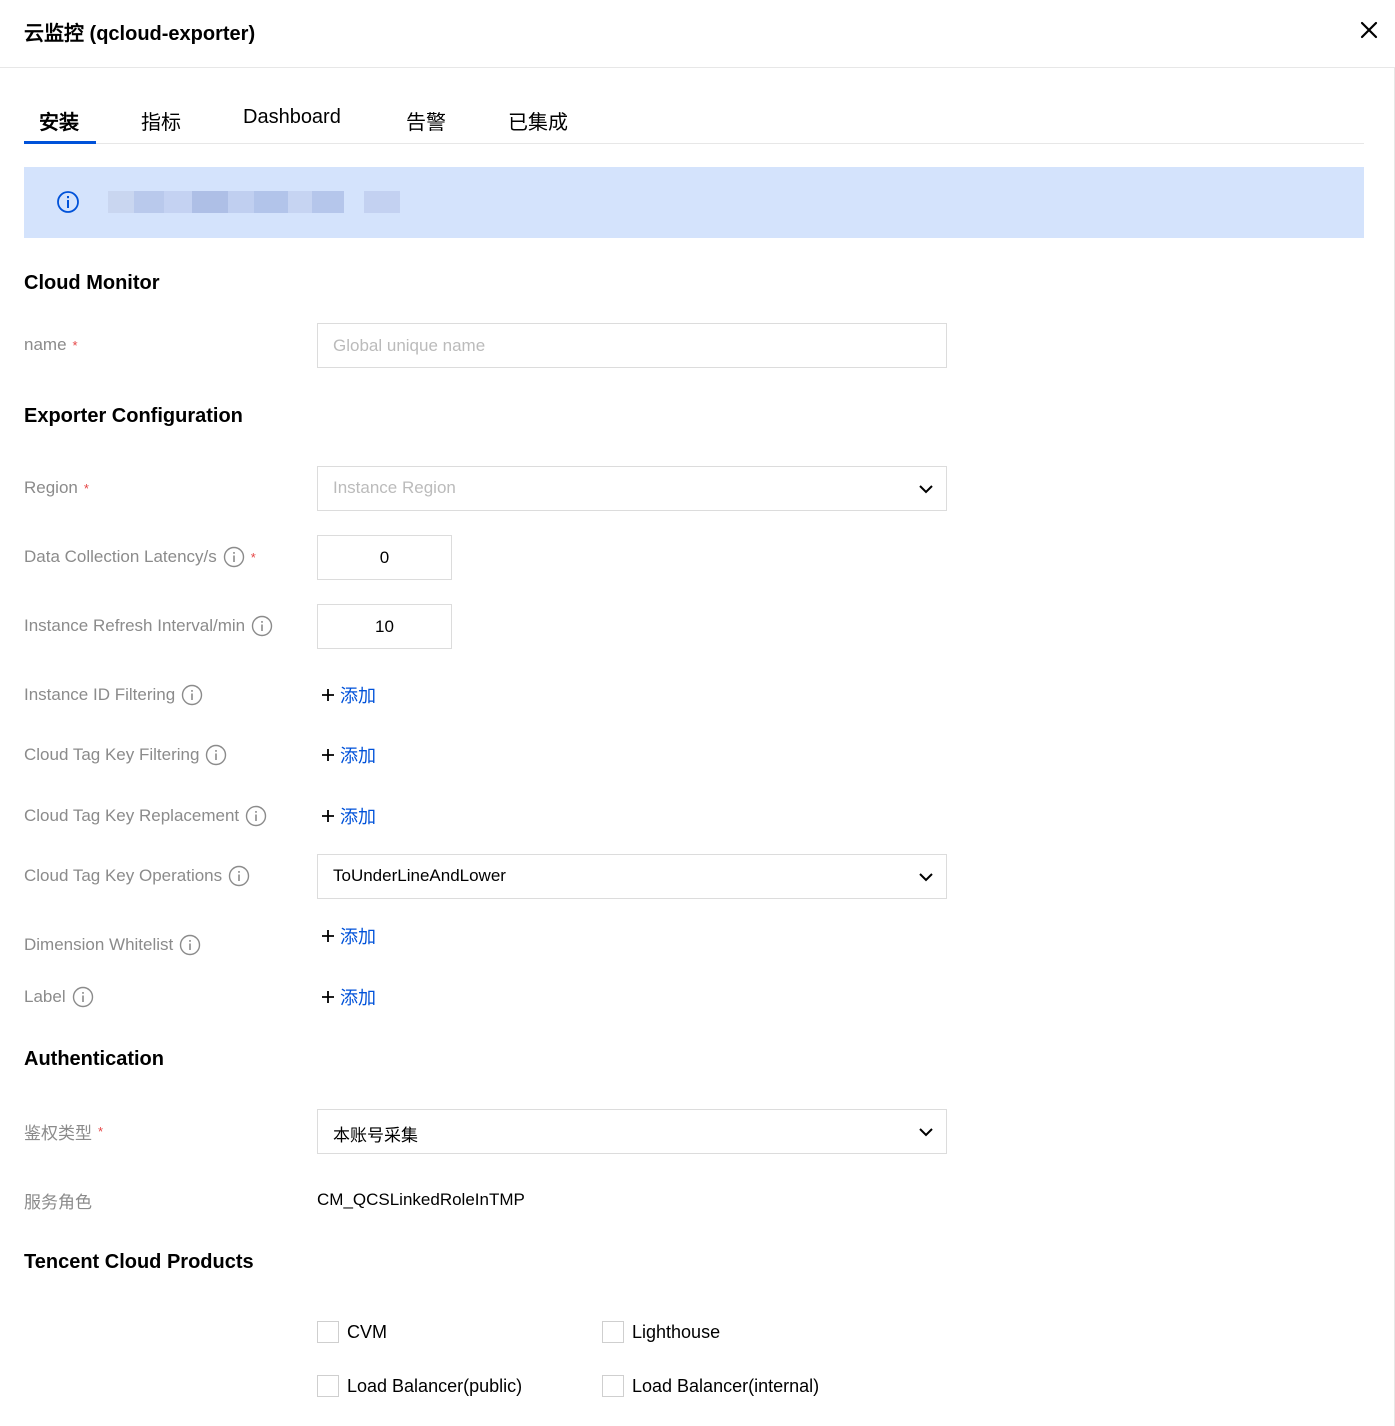 This screenshot has width=1395, height=1426. I want to click on auth-type-label: 鉴权类型 *, so click(63, 1131).